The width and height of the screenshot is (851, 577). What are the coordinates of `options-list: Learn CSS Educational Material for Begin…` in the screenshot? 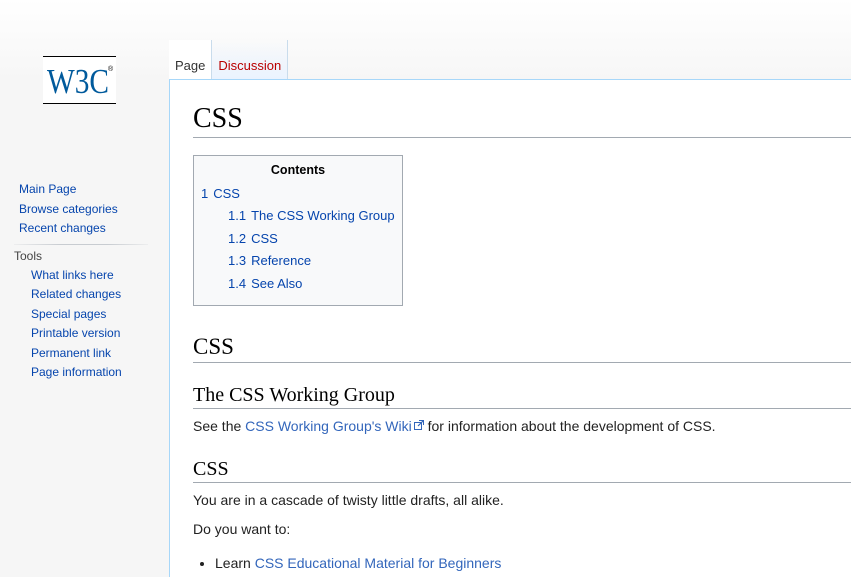 It's located at (533, 563).